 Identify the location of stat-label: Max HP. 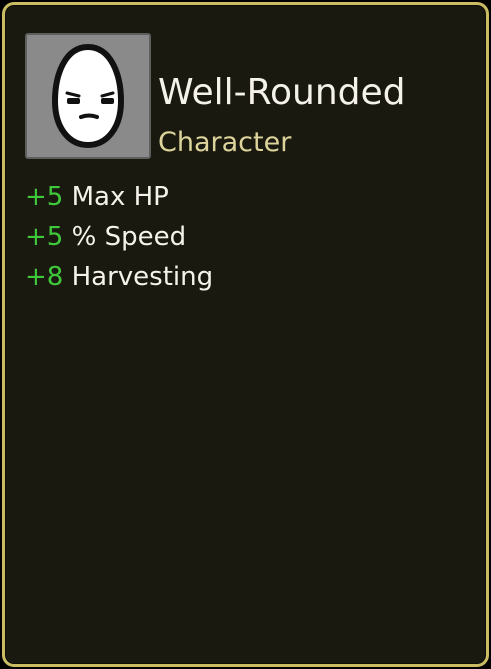
(120, 197).